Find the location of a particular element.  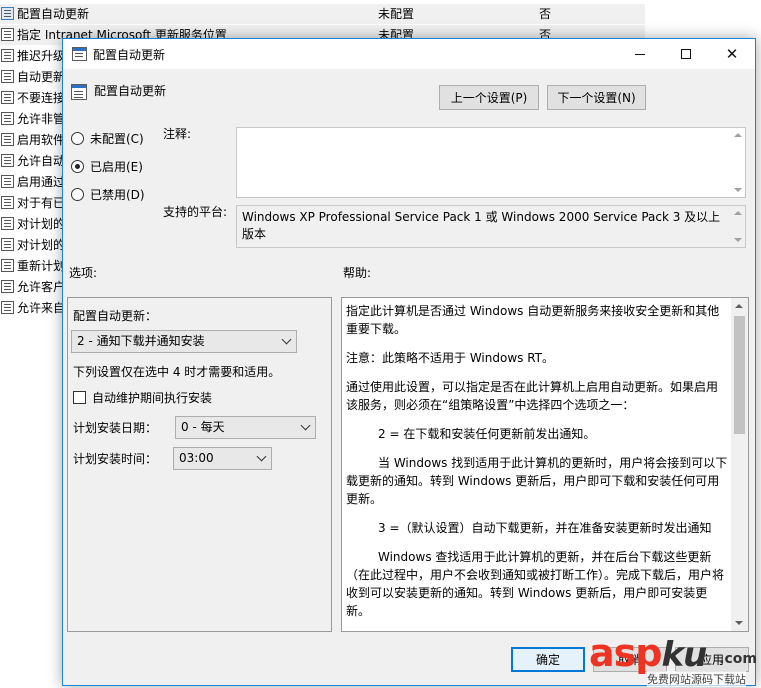

policy-name-cell: 启用通过 is located at coordinates (41, 182).